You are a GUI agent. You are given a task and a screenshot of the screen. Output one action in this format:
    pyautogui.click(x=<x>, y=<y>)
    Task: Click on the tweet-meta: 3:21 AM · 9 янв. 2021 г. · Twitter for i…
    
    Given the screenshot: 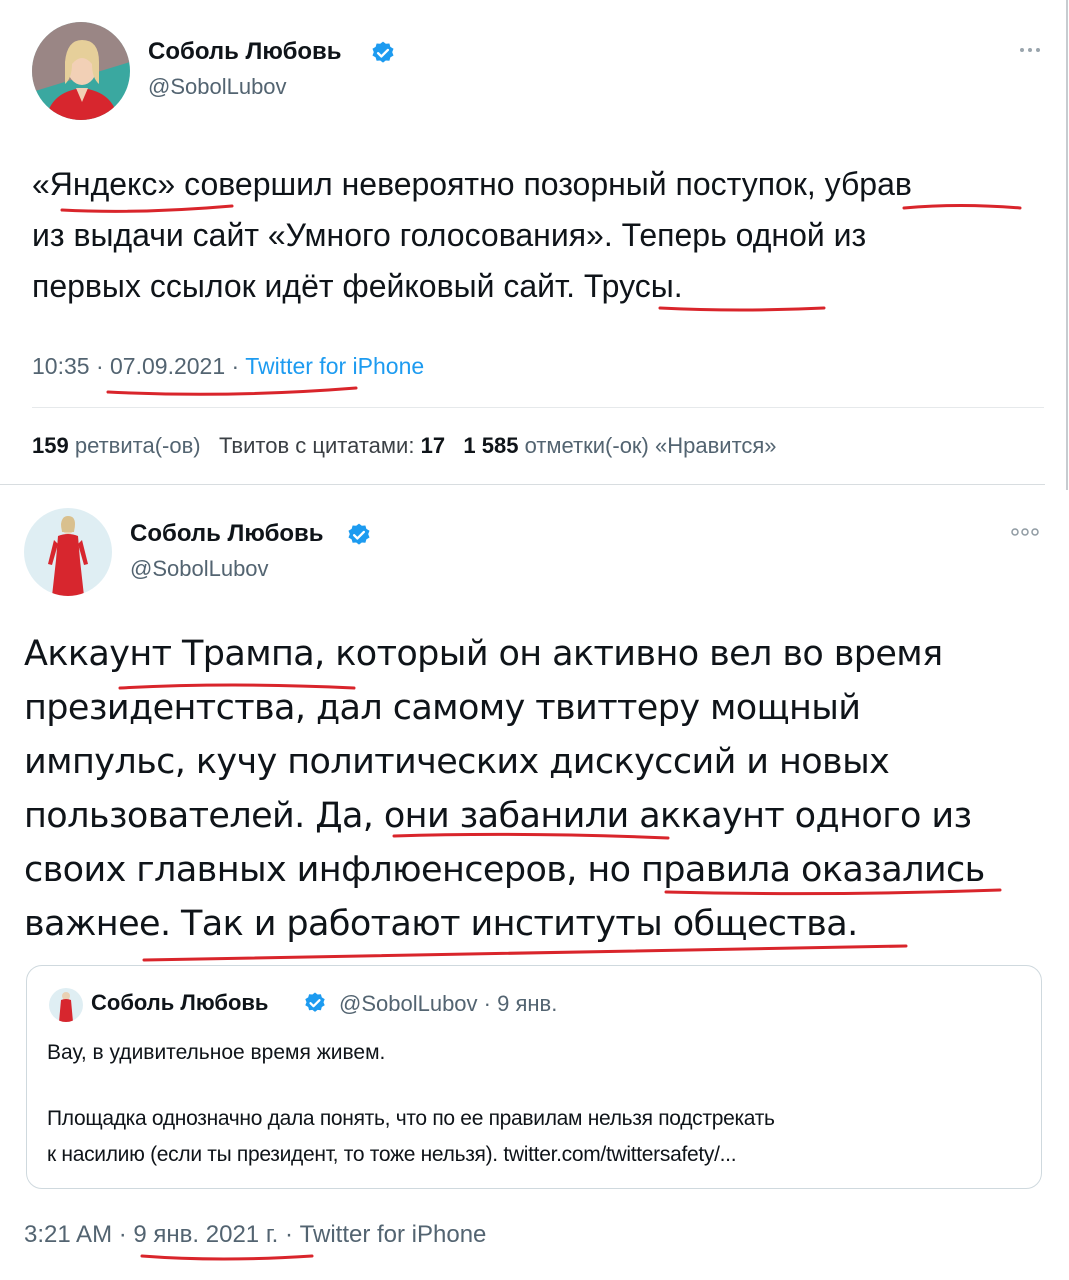 What is the action you would take?
    pyautogui.click(x=255, y=1235)
    